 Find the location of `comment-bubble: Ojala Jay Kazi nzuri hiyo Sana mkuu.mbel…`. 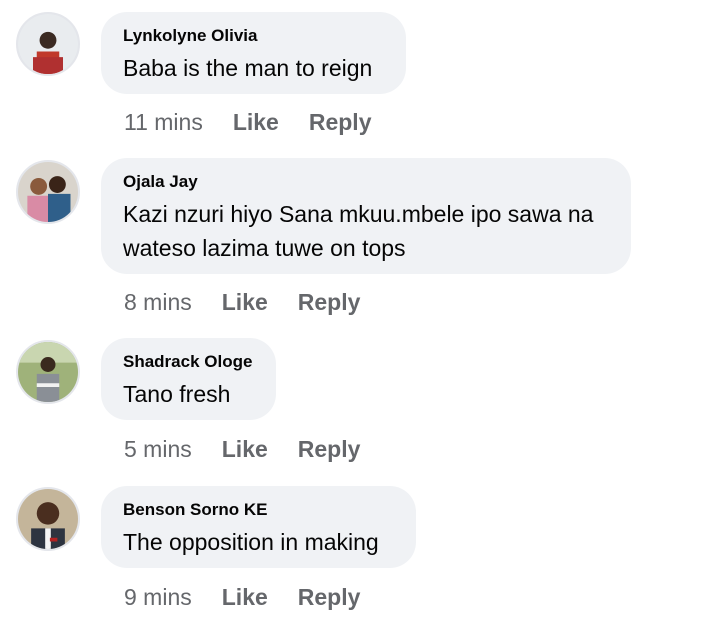

comment-bubble: Ojala Jay Kazi nzuri hiyo Sana mkuu.mbel… is located at coordinates (366, 216).